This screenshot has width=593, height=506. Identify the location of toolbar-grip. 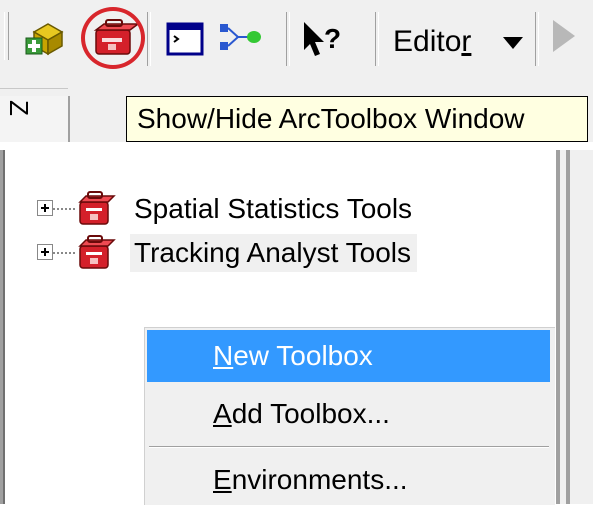
(6, 36).